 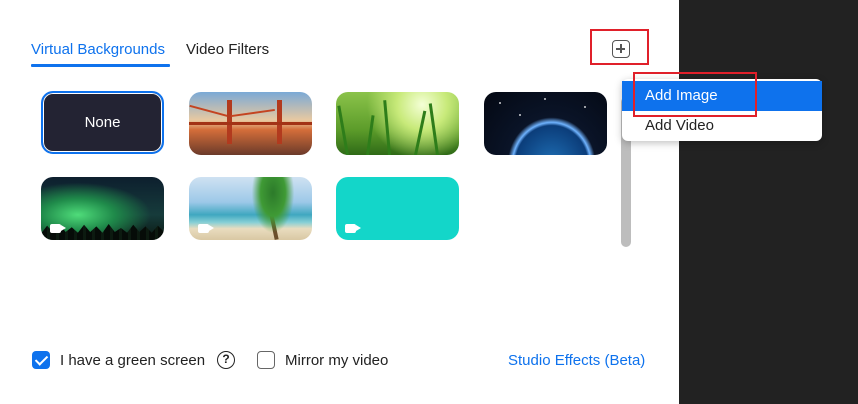 I want to click on background-tile-earth-space, so click(x=545, y=123).